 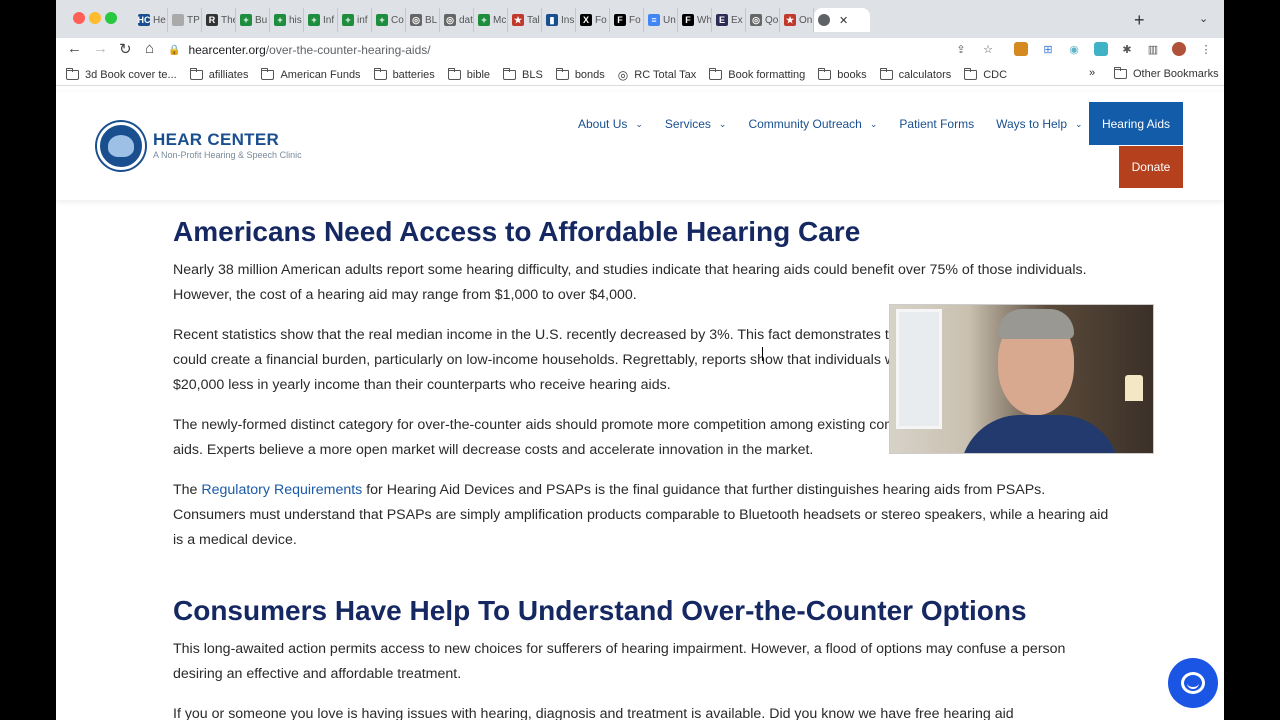 What do you see at coordinates (1151, 167) in the screenshot?
I see `donate-button: Donate` at bounding box center [1151, 167].